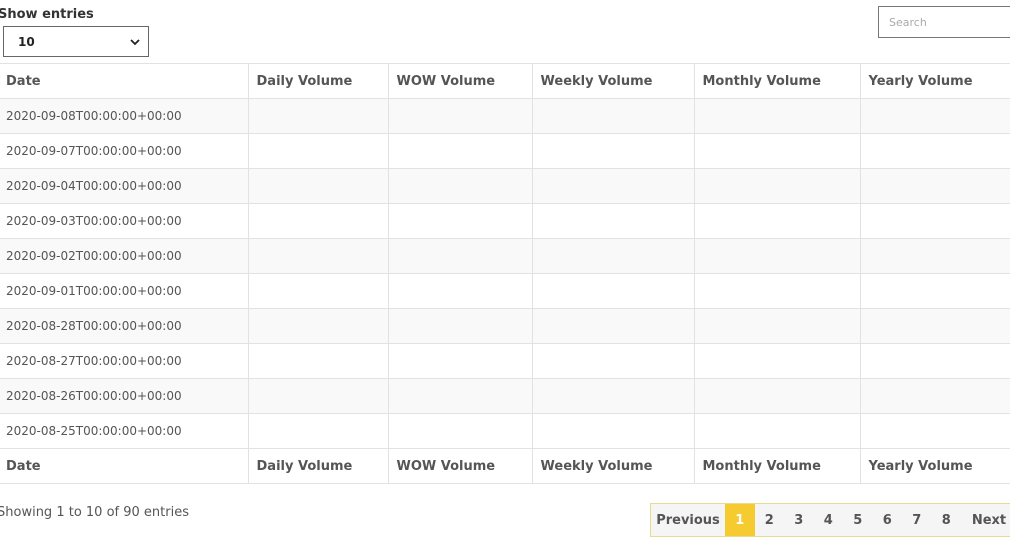 The width and height of the screenshot is (1010, 540). What do you see at coordinates (124, 361) in the screenshot?
I see `table-cell-date: 2020-08-27T00:00:00+00:00` at bounding box center [124, 361].